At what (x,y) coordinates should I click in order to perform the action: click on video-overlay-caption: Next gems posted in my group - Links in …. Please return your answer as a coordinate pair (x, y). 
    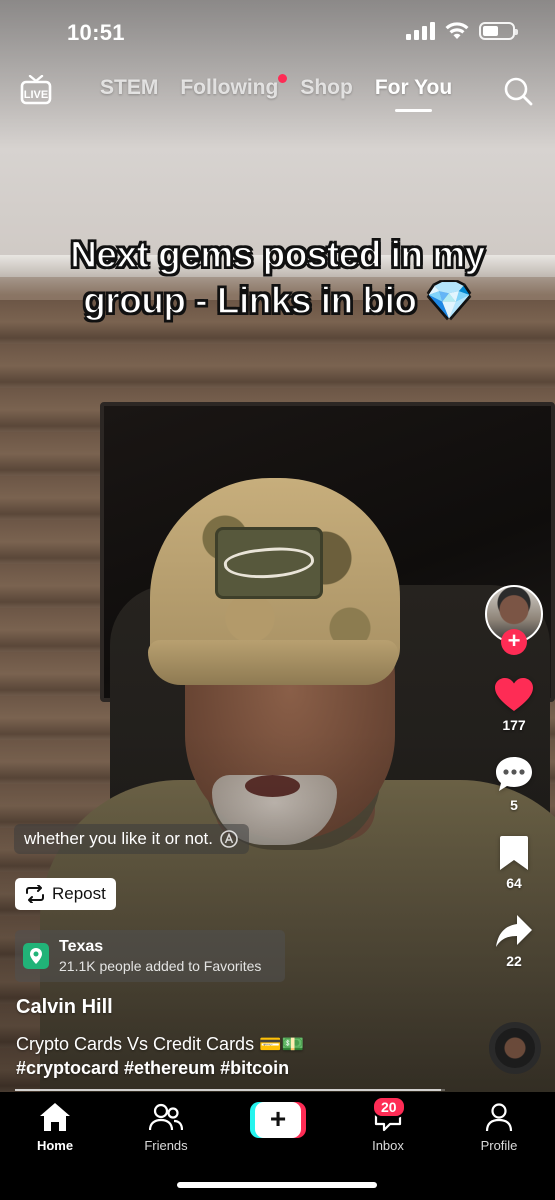
    Looking at the image, I should click on (277, 277).